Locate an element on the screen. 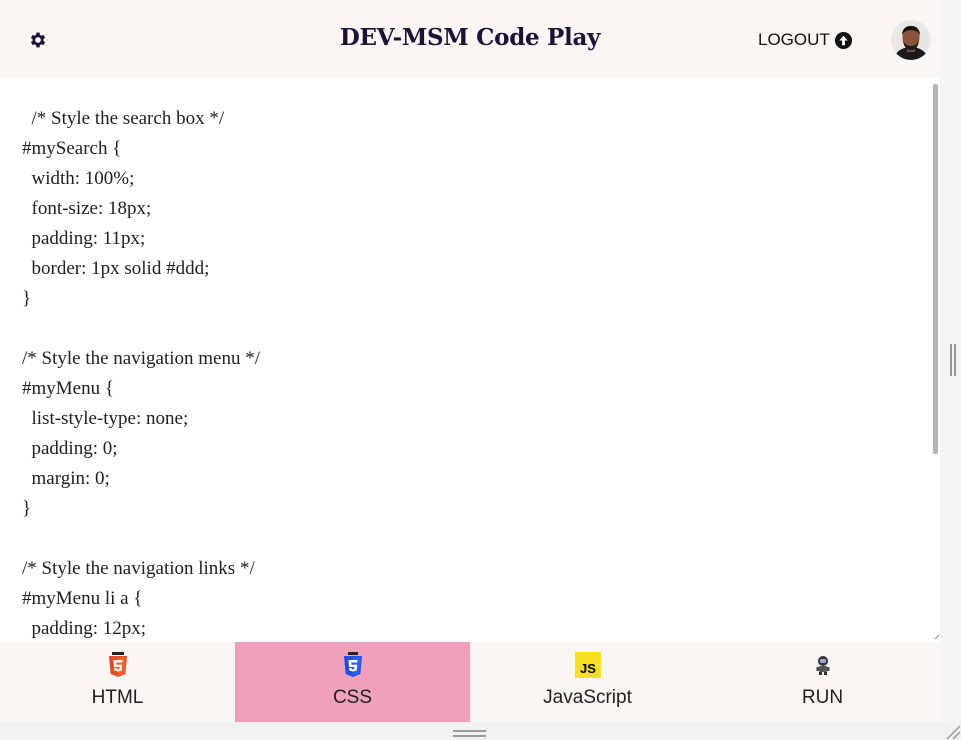 The image size is (961, 740). avatar-image is located at coordinates (911, 40).